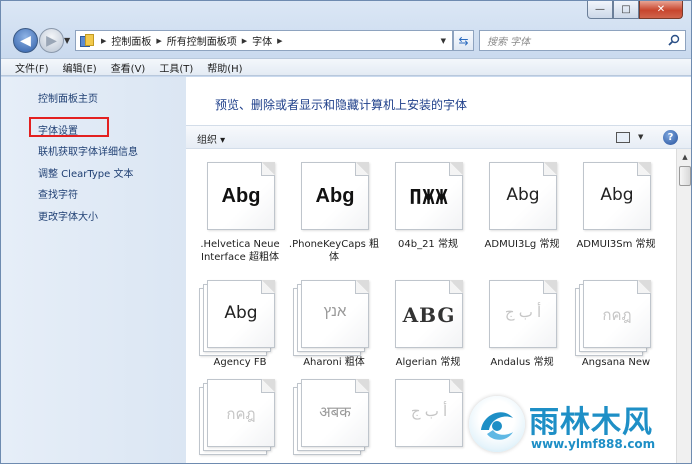 Image resolution: width=692 pixels, height=464 pixels. I want to click on address-dropdown-icon: ▼, so click(443, 41).